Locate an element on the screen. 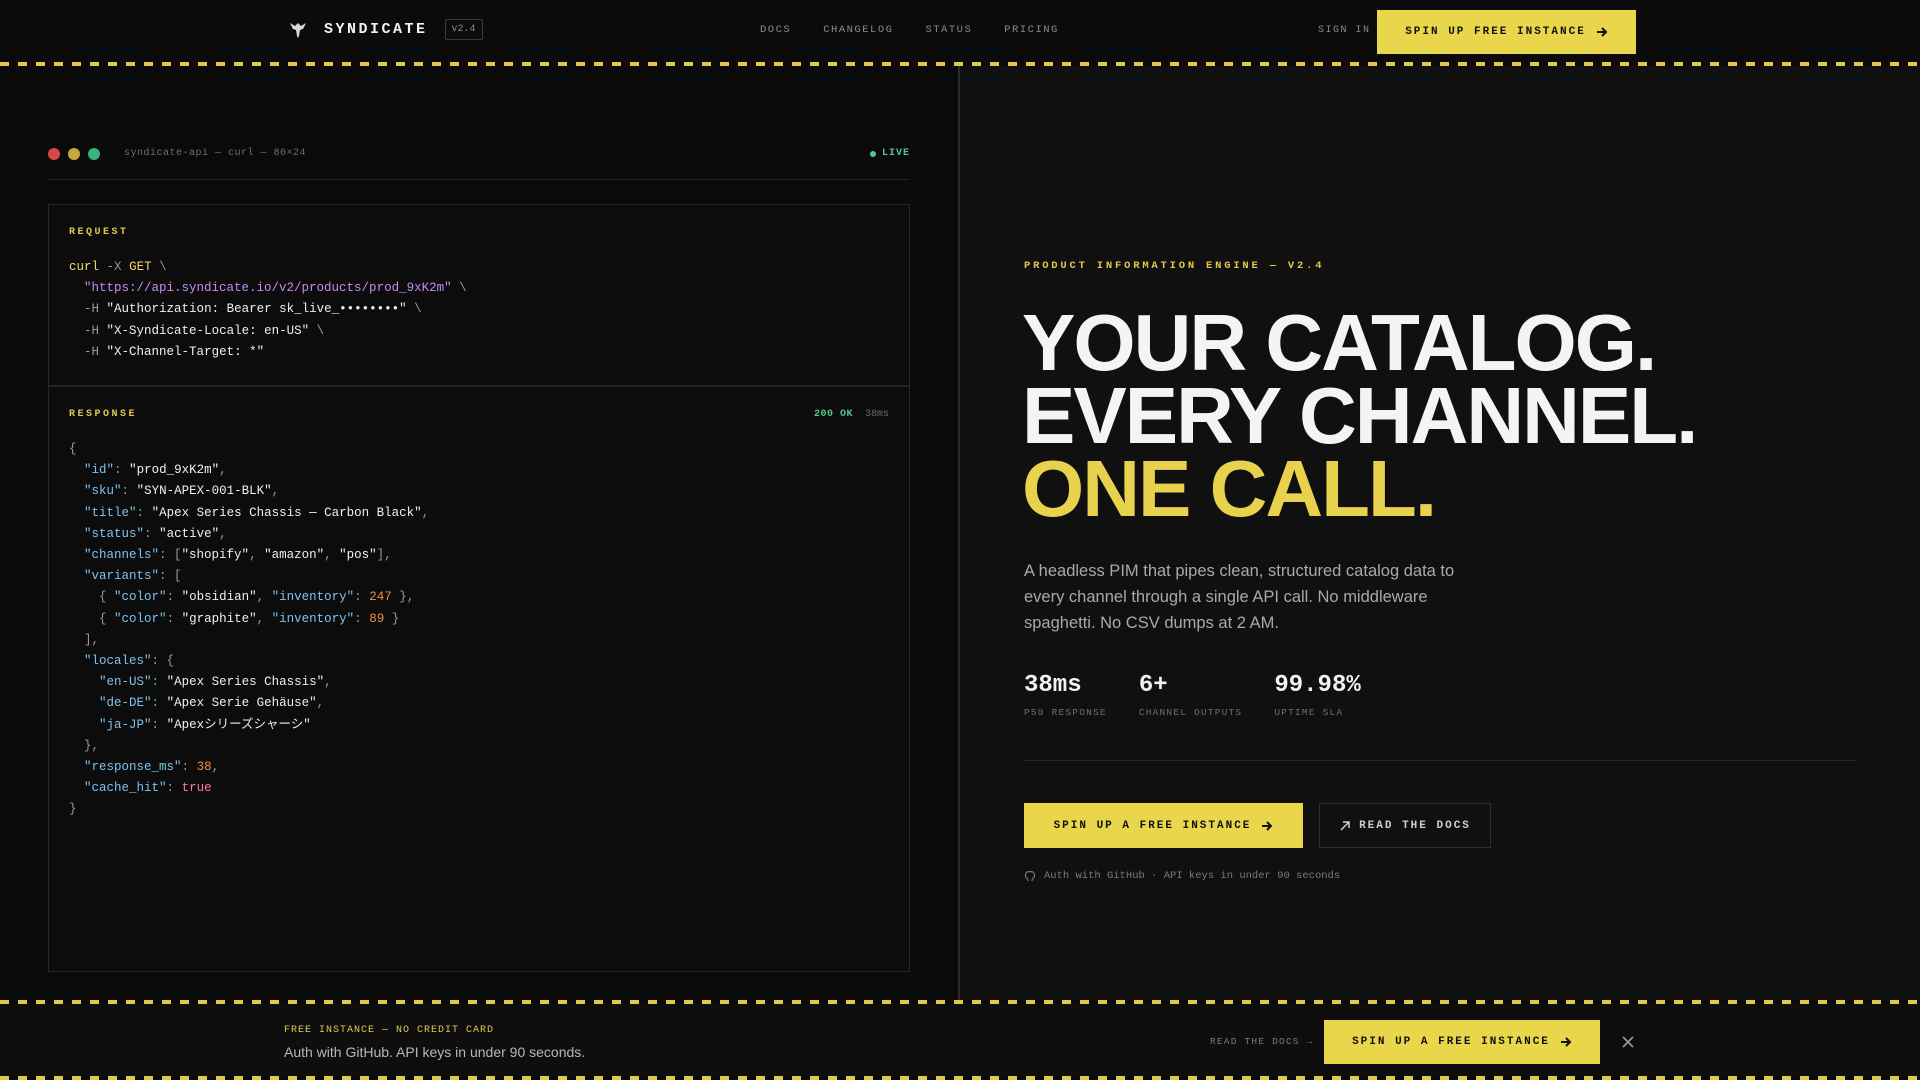 The image size is (1920, 1080). nav-cta-button: SPIN UP FREE INSTANCE is located at coordinates (1506, 32).